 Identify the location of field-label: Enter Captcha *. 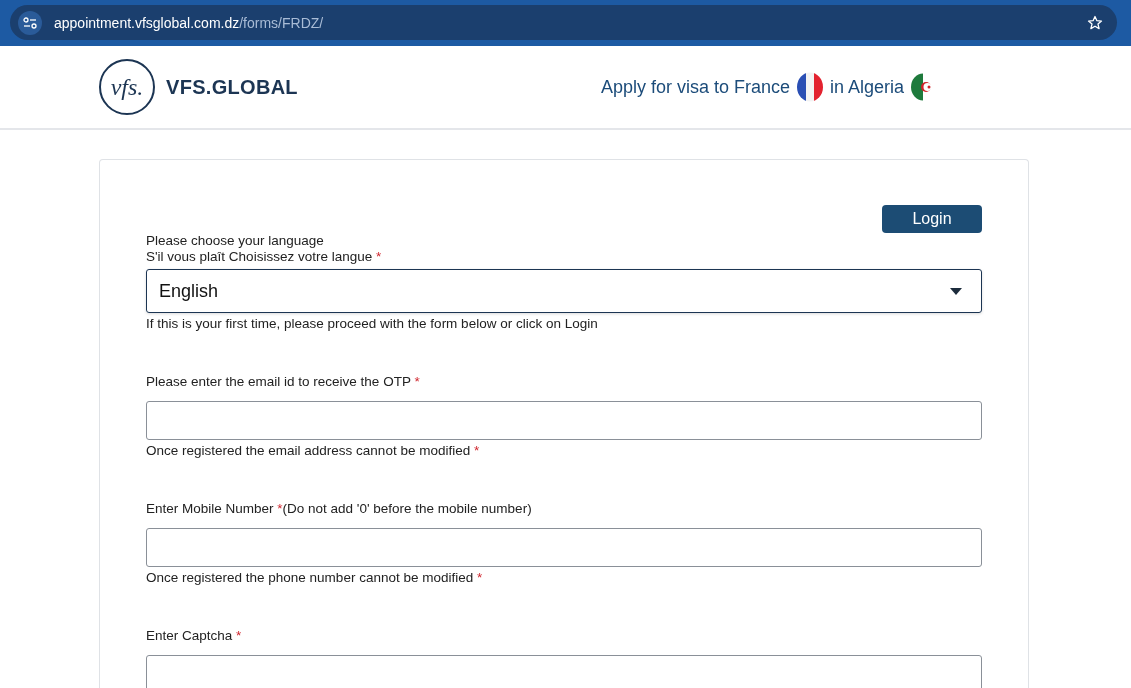
(194, 636).